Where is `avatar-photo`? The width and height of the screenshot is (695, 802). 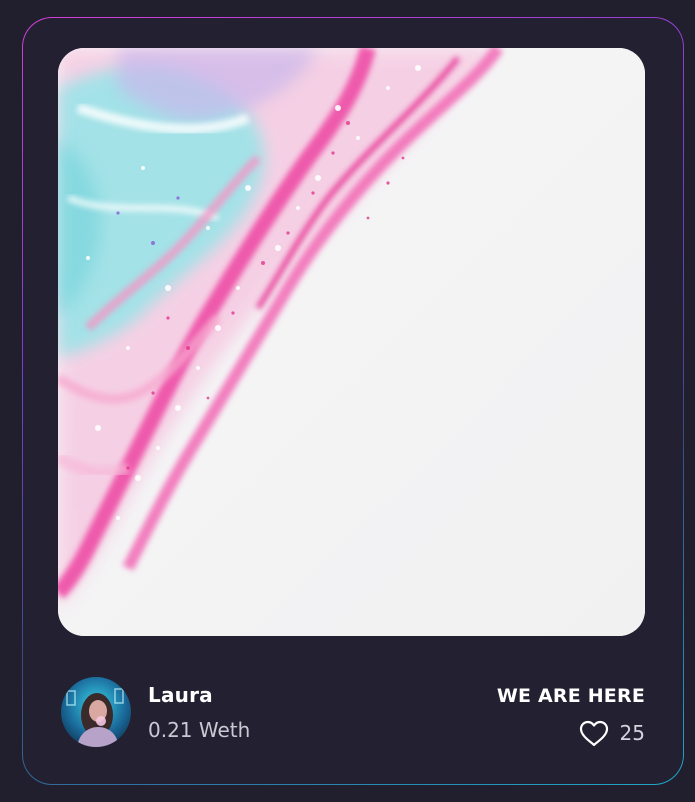
avatar-photo is located at coordinates (96, 712).